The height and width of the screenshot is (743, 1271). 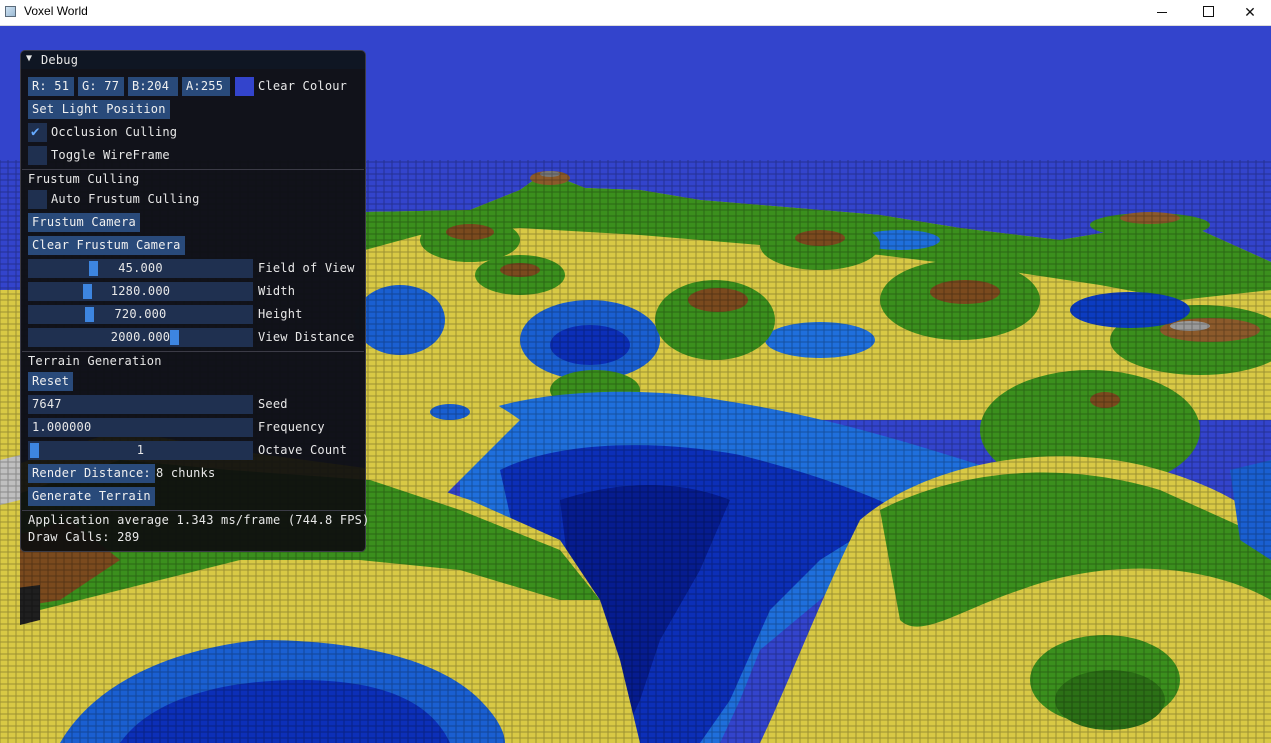 What do you see at coordinates (193, 60) in the screenshot?
I see `debug-panel-header: ▼ Debug` at bounding box center [193, 60].